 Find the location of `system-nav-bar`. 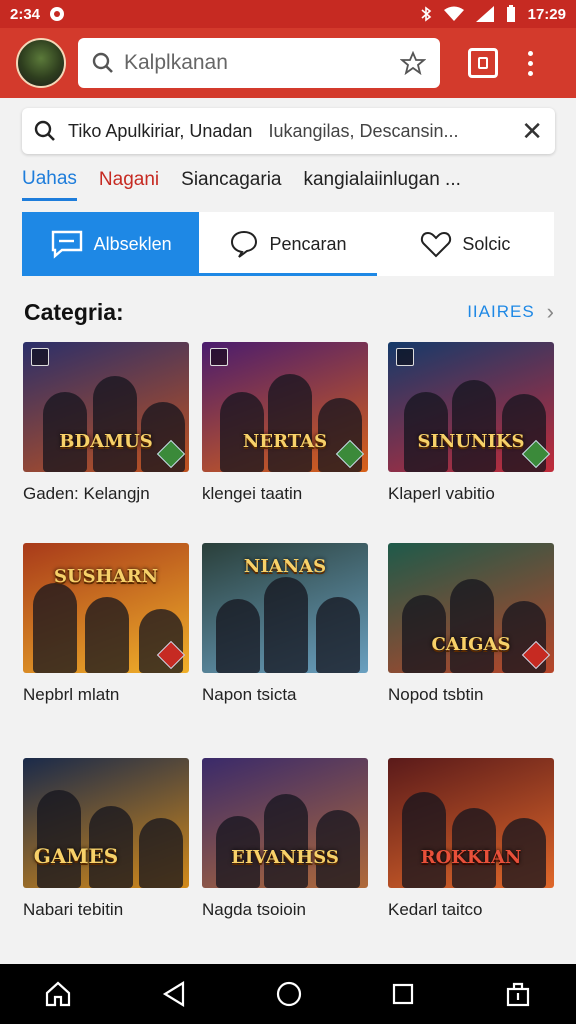

system-nav-bar is located at coordinates (288, 994).